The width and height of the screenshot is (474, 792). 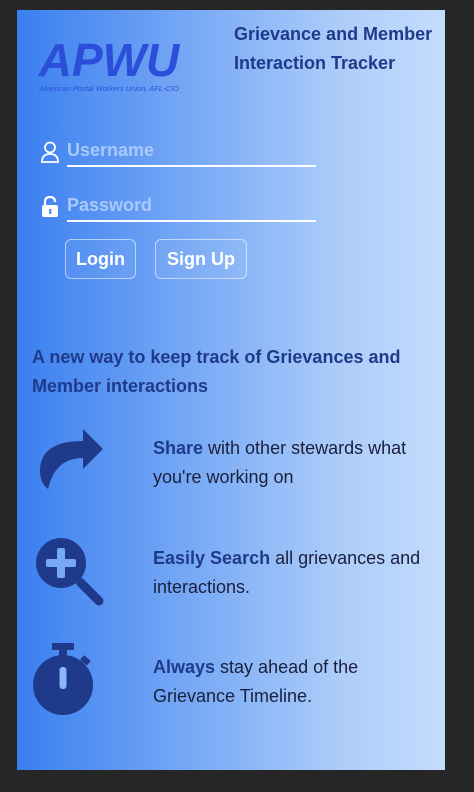 I want to click on feature-highlight: Always, so click(x=184, y=667).